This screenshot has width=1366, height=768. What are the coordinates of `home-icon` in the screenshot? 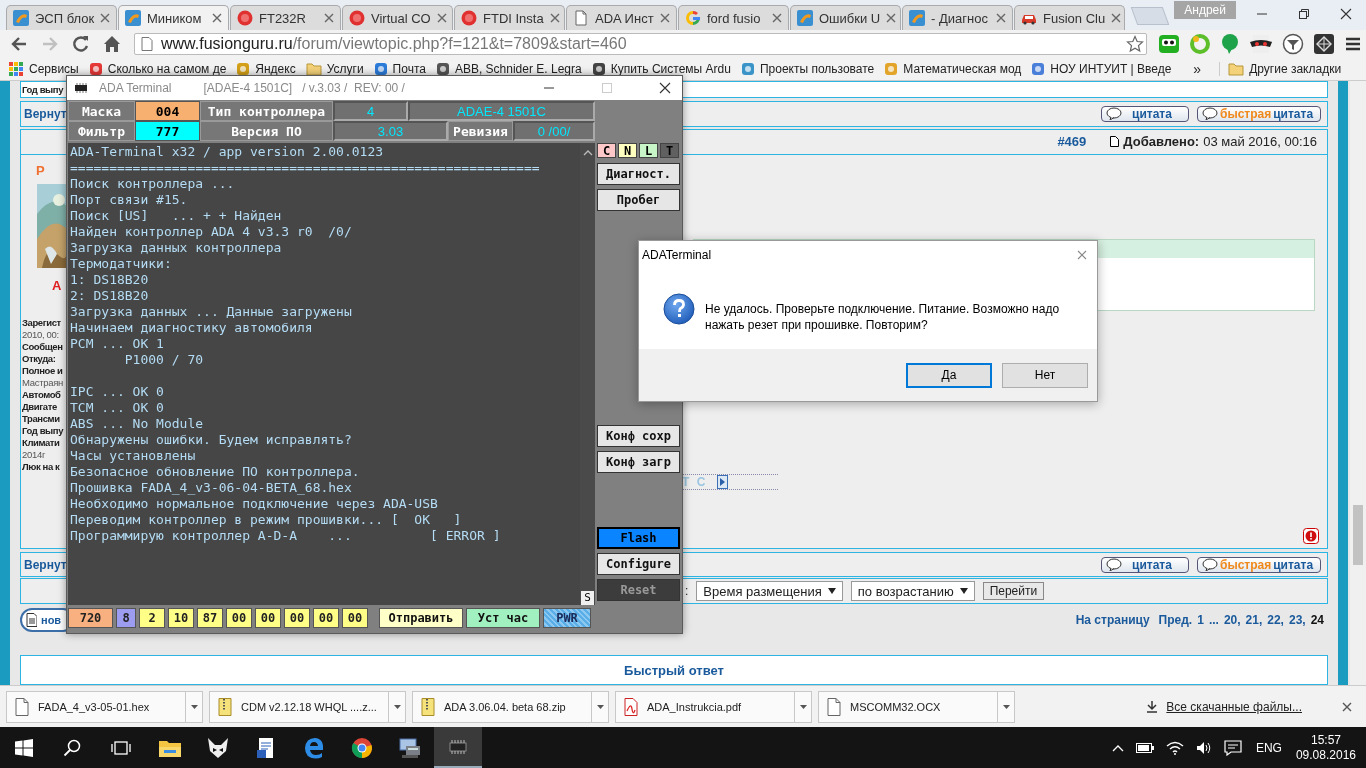 It's located at (112, 44).